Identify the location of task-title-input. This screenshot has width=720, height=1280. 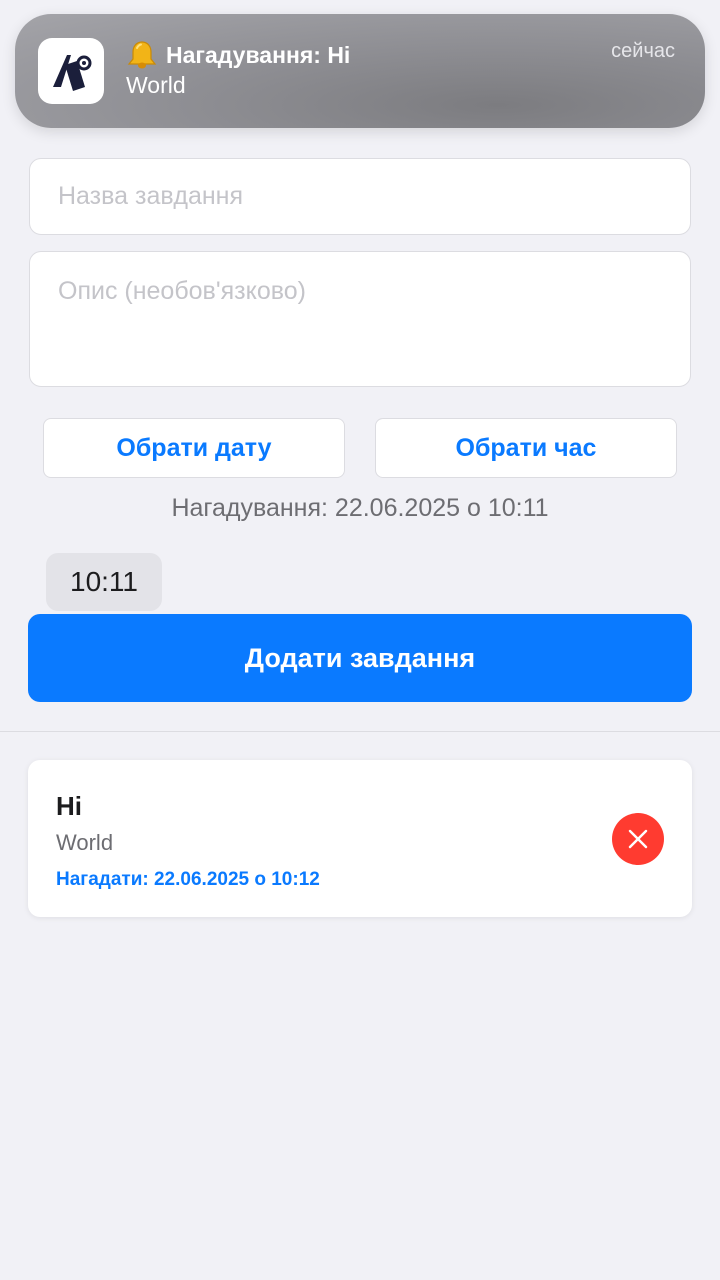
(360, 196).